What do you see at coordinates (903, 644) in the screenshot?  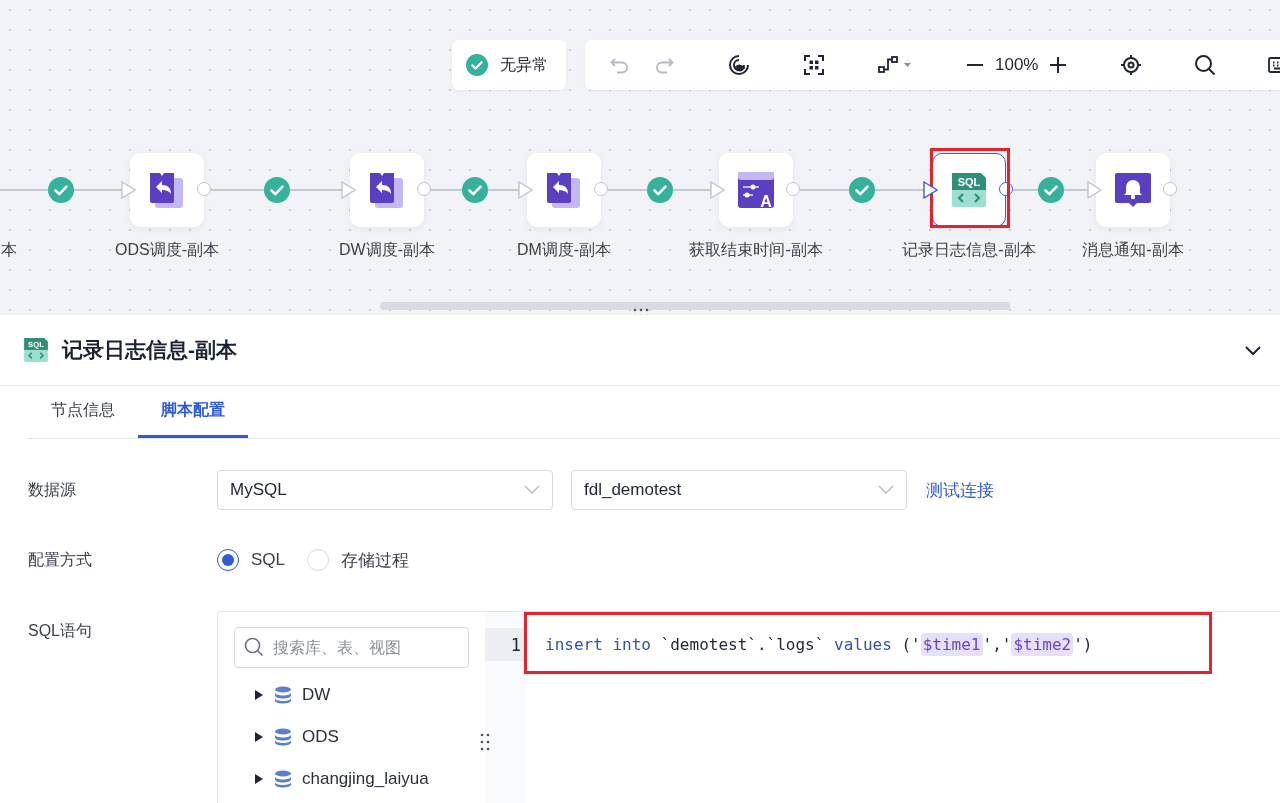 I see `code-line: insert into `demotest`.`logs` values ('$time1','$time2')` at bounding box center [903, 644].